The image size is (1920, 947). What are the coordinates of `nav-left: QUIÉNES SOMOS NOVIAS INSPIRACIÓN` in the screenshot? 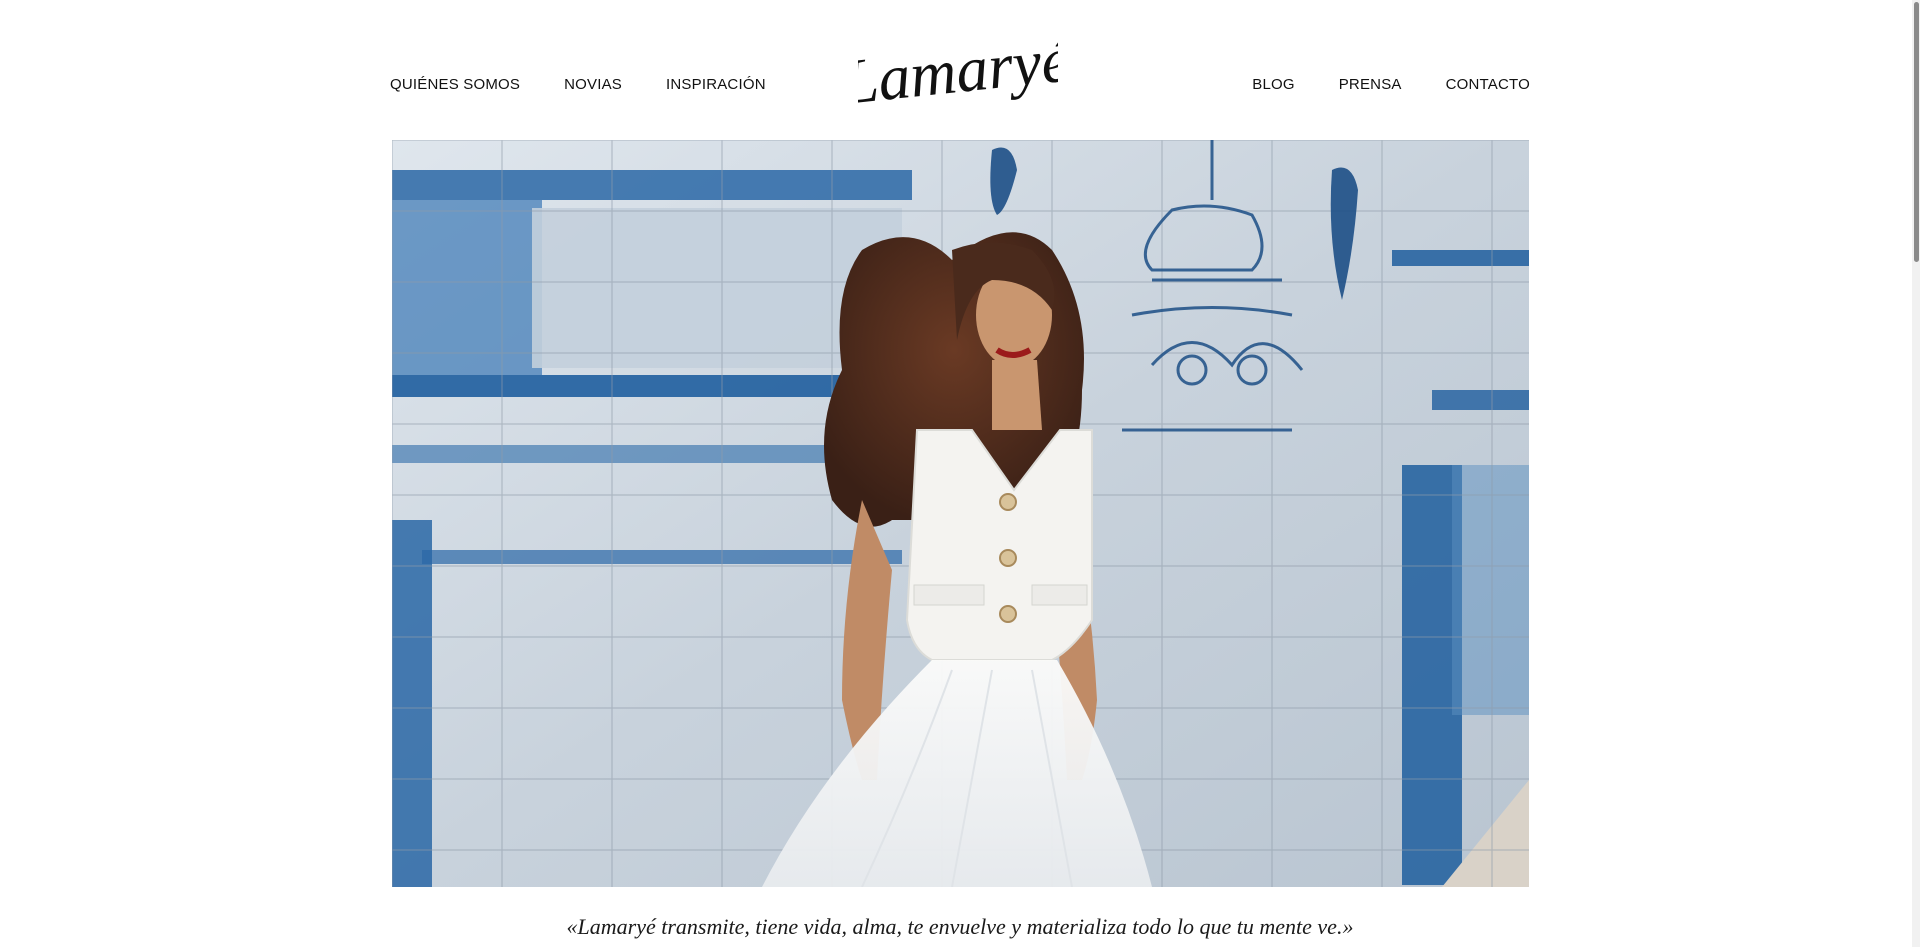 It's located at (578, 84).